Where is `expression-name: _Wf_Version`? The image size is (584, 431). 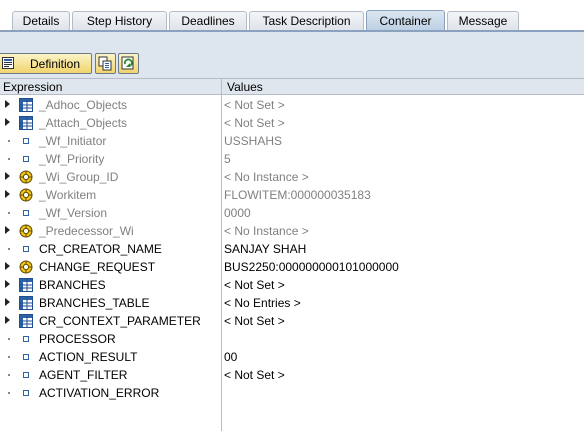 expression-name: _Wf_Version is located at coordinates (73, 213).